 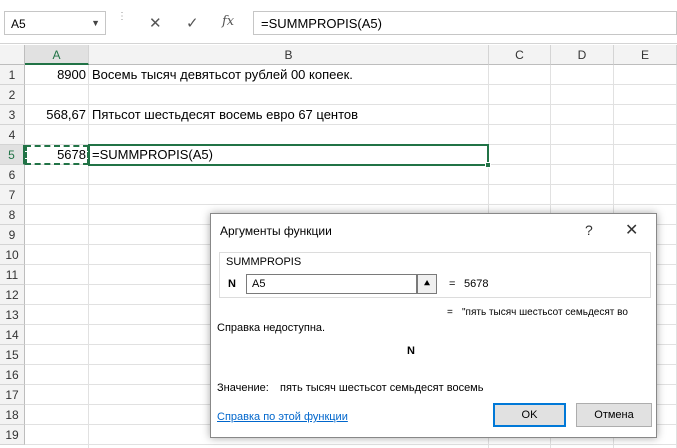 What do you see at coordinates (290, 75) in the screenshot?
I see `cell-b1: Восемь тысяч девятьсот рублей 00 копеек.` at bounding box center [290, 75].